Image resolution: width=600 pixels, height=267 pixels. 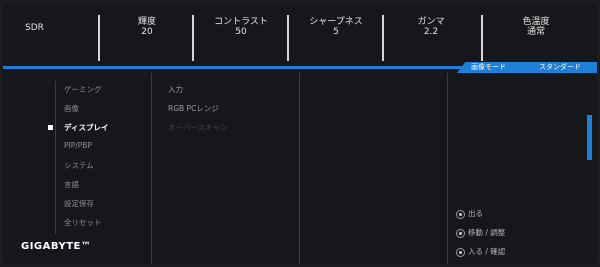 I want to click on scroll-indicator, so click(x=589, y=137).